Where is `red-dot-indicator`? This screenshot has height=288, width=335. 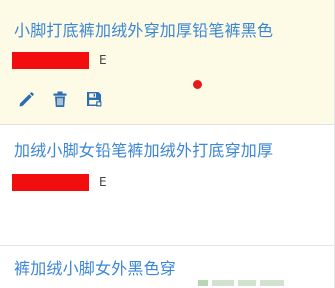
red-dot-indicator is located at coordinates (197, 84).